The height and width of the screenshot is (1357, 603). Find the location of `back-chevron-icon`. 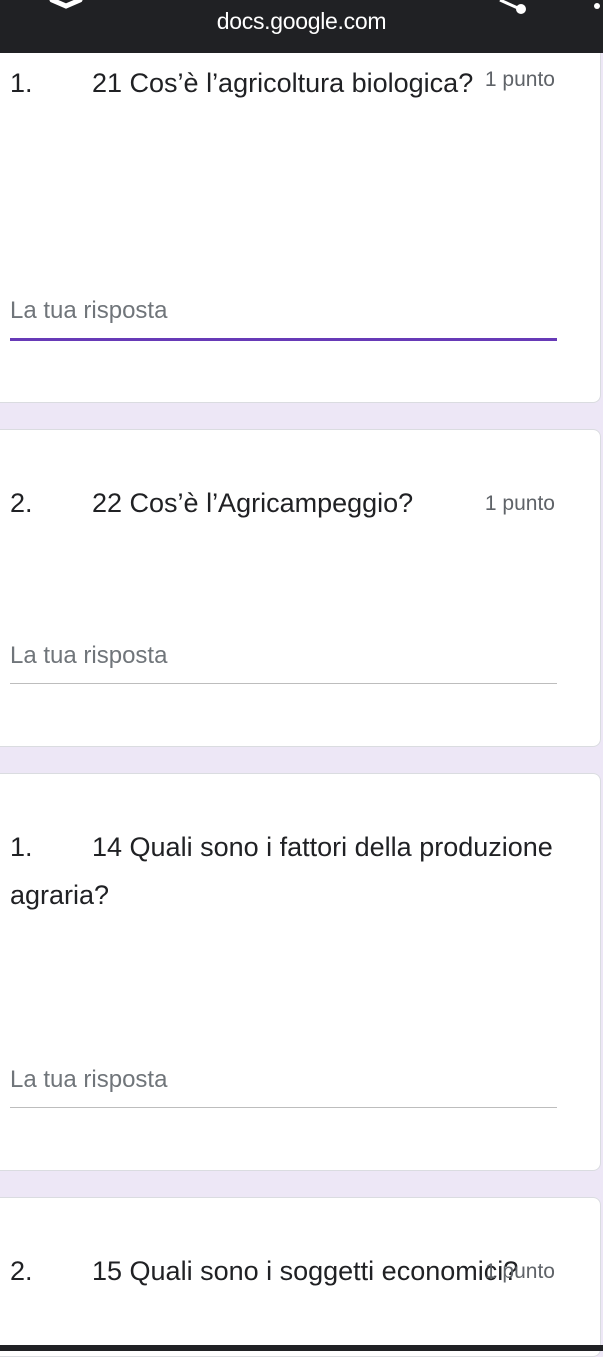

back-chevron-icon is located at coordinates (66, 4).